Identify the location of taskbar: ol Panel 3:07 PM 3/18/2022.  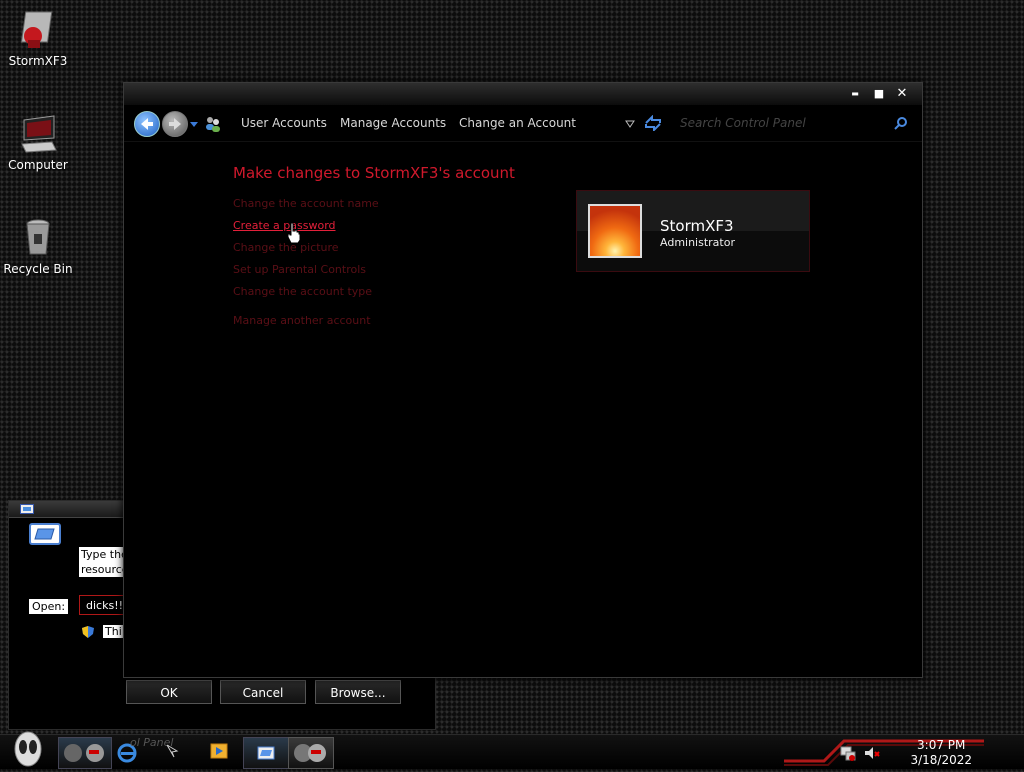
(512, 750).